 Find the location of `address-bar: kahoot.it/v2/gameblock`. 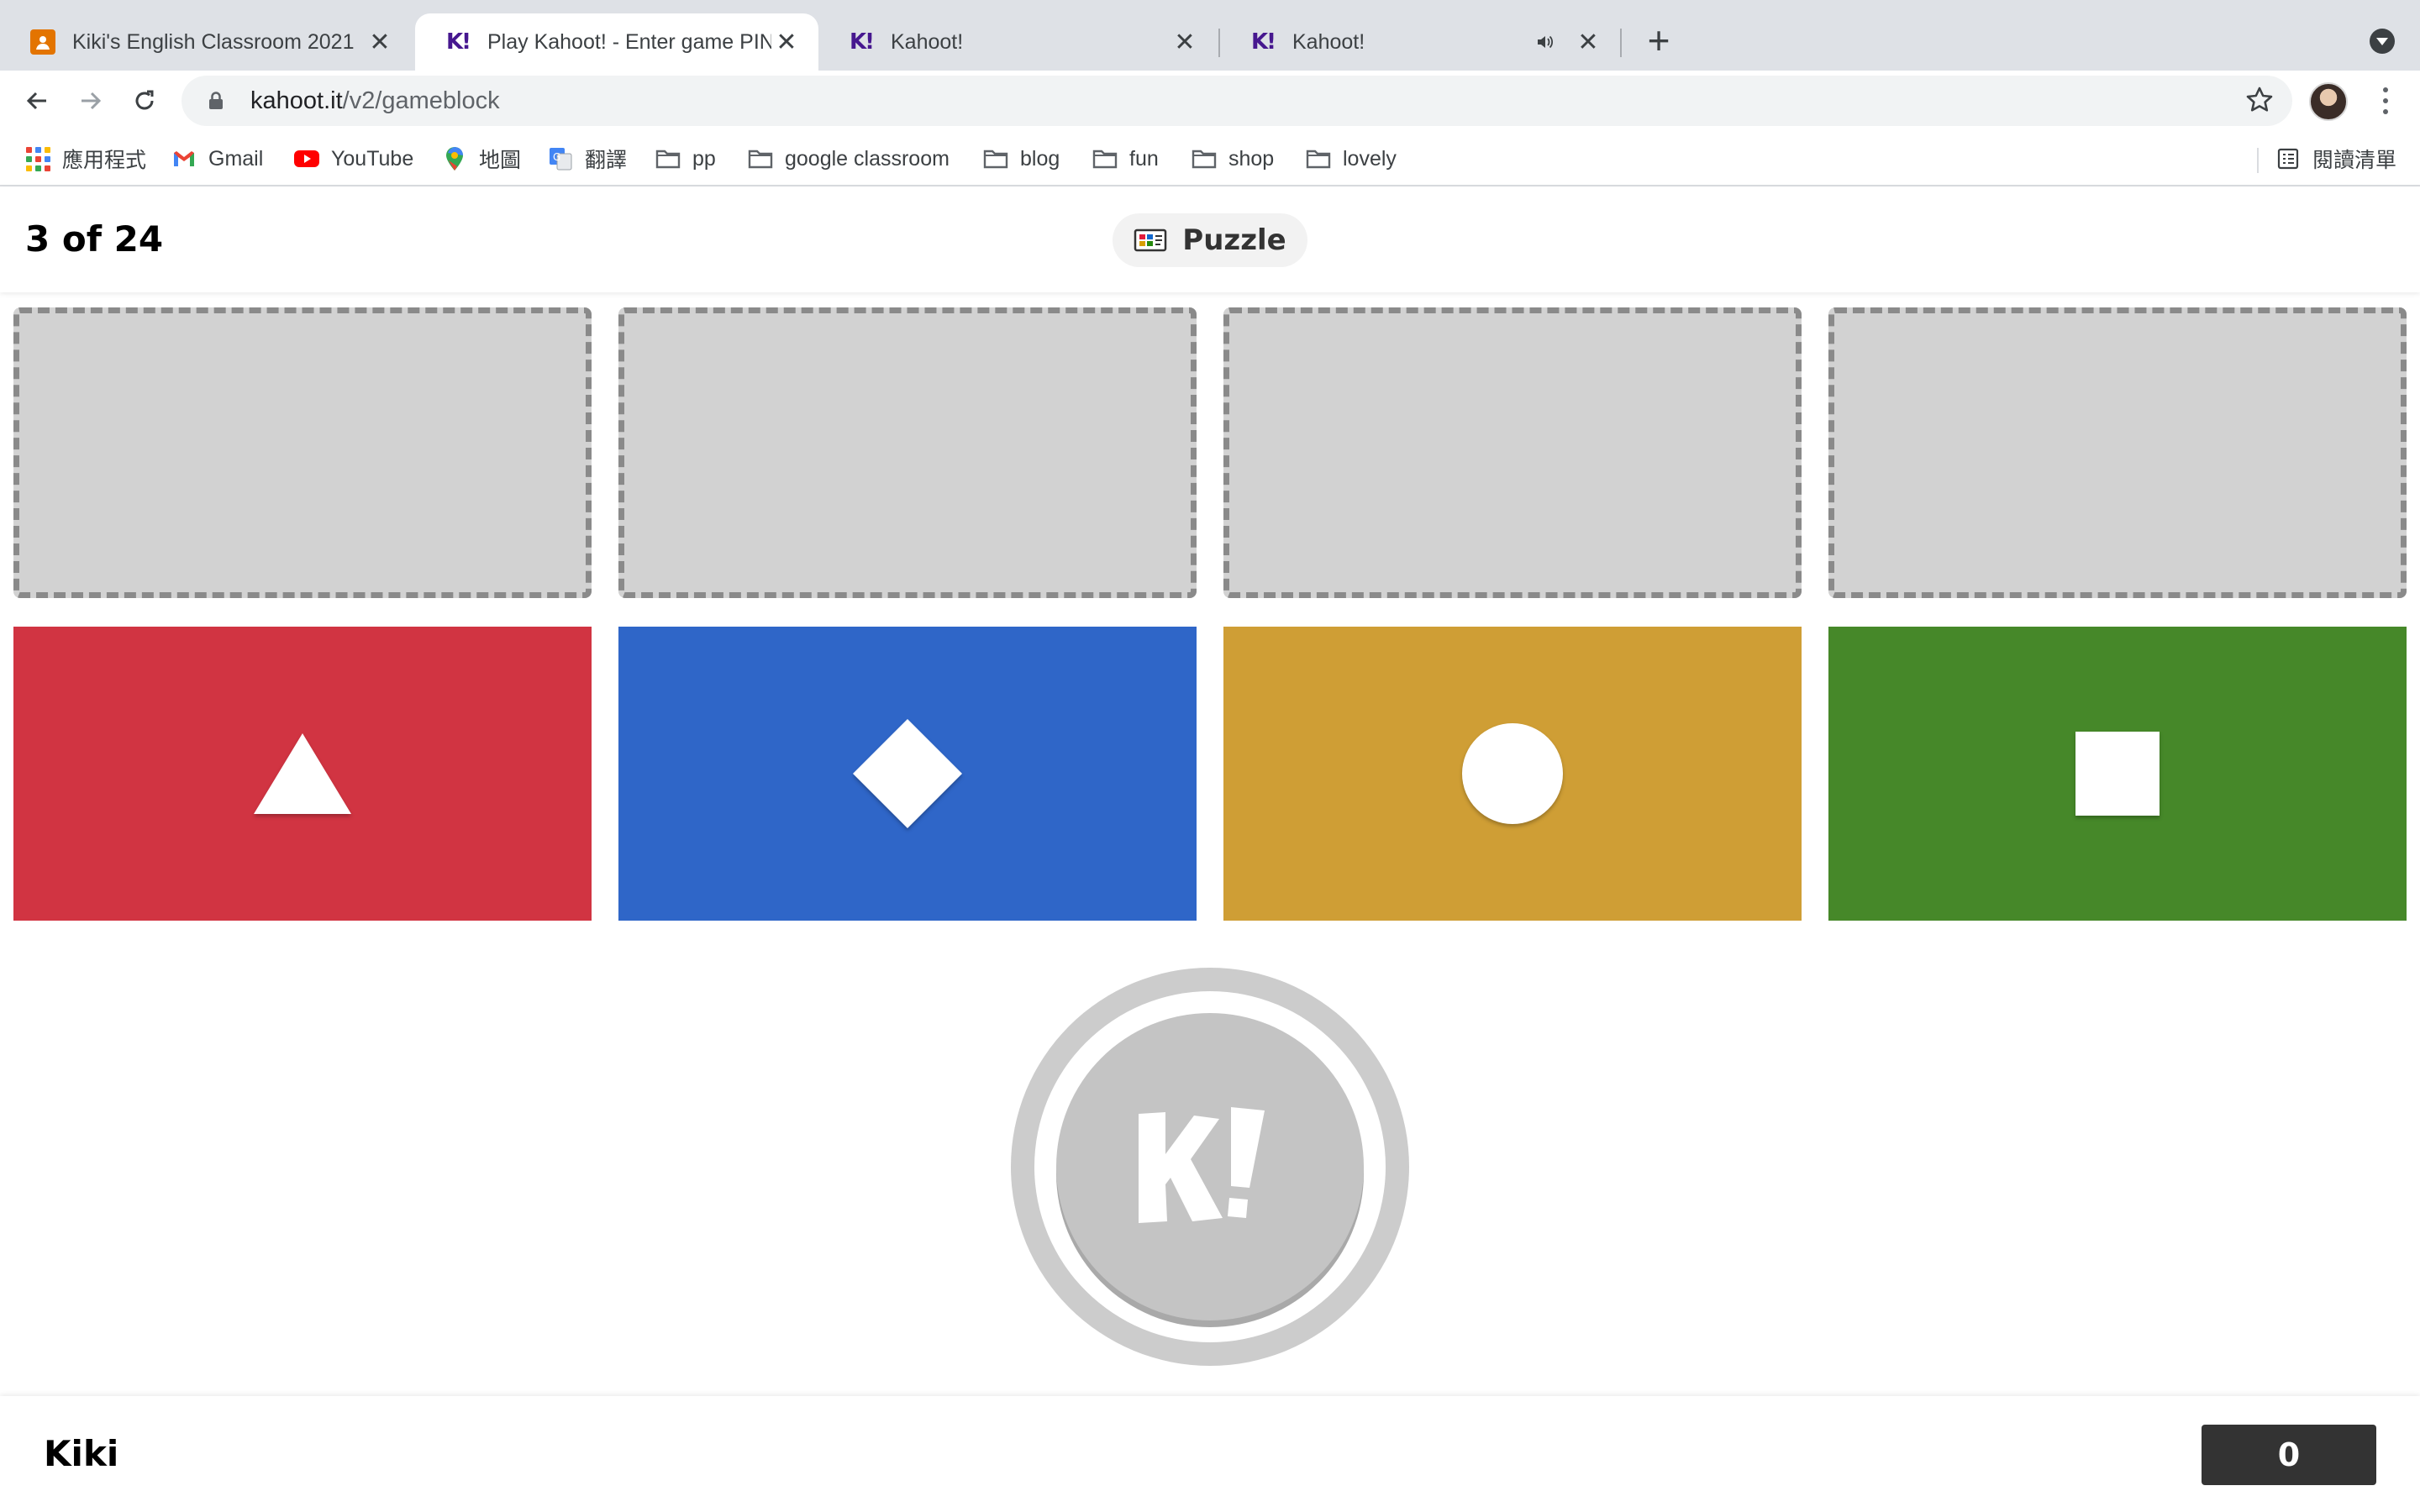

address-bar: kahoot.it/v2/gameblock is located at coordinates (1237, 101).